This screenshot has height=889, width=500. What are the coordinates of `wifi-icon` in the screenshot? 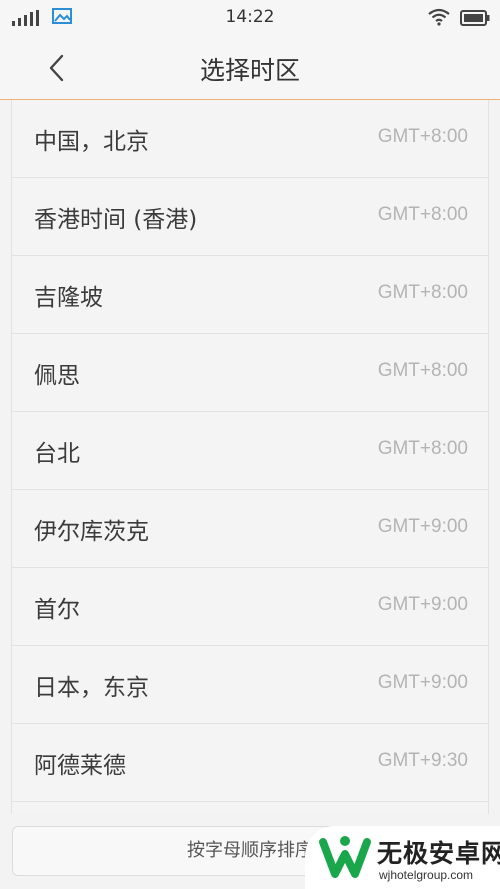 It's located at (439, 17).